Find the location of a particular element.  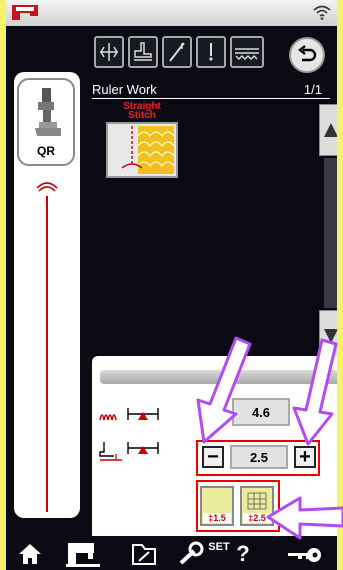

annotation-arrow-left is located at coordinates (304, 518).